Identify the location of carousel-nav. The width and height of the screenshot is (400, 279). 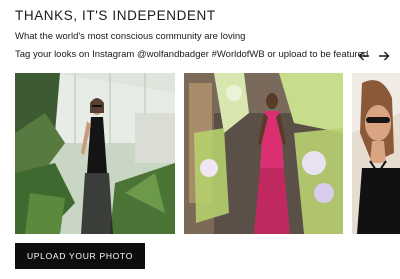
(374, 56).